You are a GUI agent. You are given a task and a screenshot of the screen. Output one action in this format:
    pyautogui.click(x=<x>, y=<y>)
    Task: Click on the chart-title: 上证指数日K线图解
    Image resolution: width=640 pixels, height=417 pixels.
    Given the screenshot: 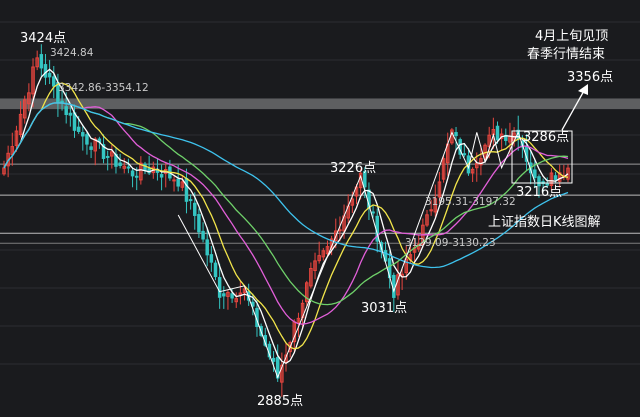 What is the action you would take?
    pyautogui.click(x=544, y=222)
    